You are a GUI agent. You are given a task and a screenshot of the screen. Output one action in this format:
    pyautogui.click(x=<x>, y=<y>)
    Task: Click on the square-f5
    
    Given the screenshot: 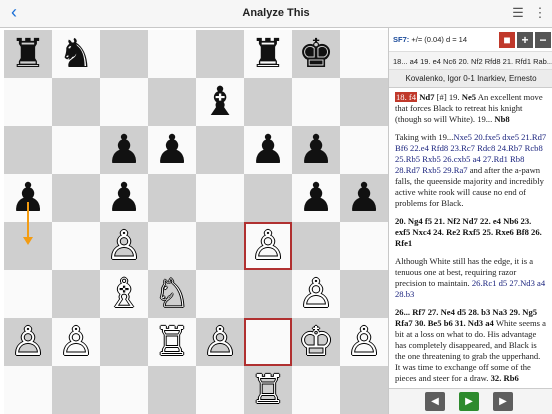 What is the action you would take?
    pyautogui.click(x=268, y=198)
    